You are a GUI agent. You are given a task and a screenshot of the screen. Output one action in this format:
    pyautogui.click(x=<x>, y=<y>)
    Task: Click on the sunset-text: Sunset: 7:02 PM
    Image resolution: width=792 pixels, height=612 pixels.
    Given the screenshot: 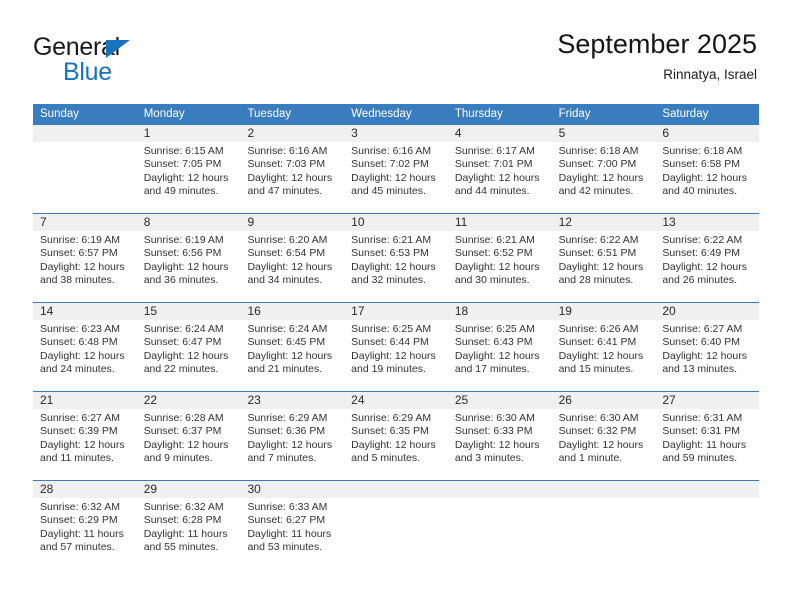 What is the action you would take?
    pyautogui.click(x=390, y=164)
    